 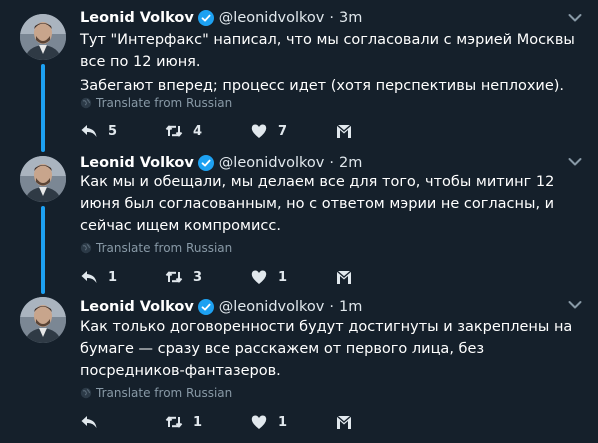 I want to click on verified-badge-icon, so click(x=205, y=307).